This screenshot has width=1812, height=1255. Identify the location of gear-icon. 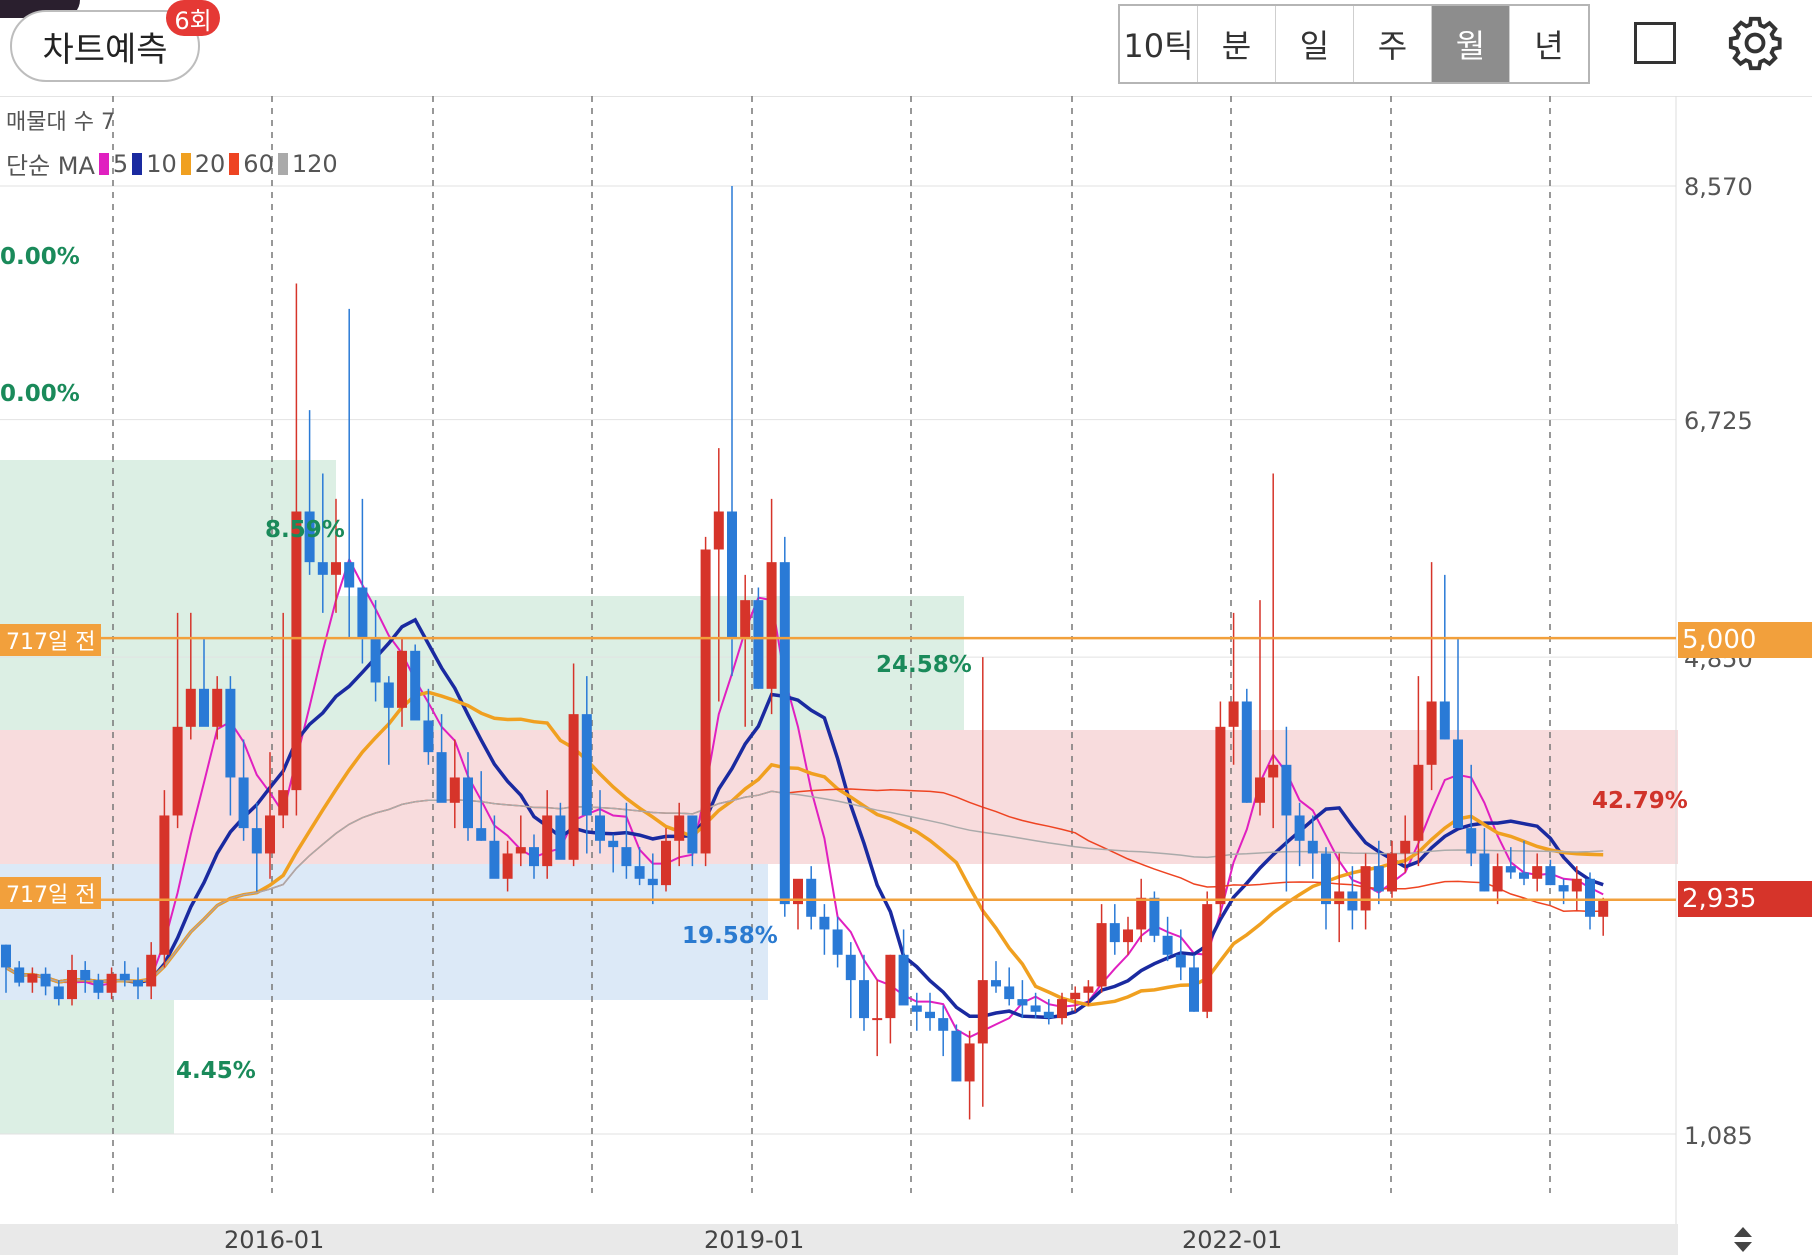
(1755, 43).